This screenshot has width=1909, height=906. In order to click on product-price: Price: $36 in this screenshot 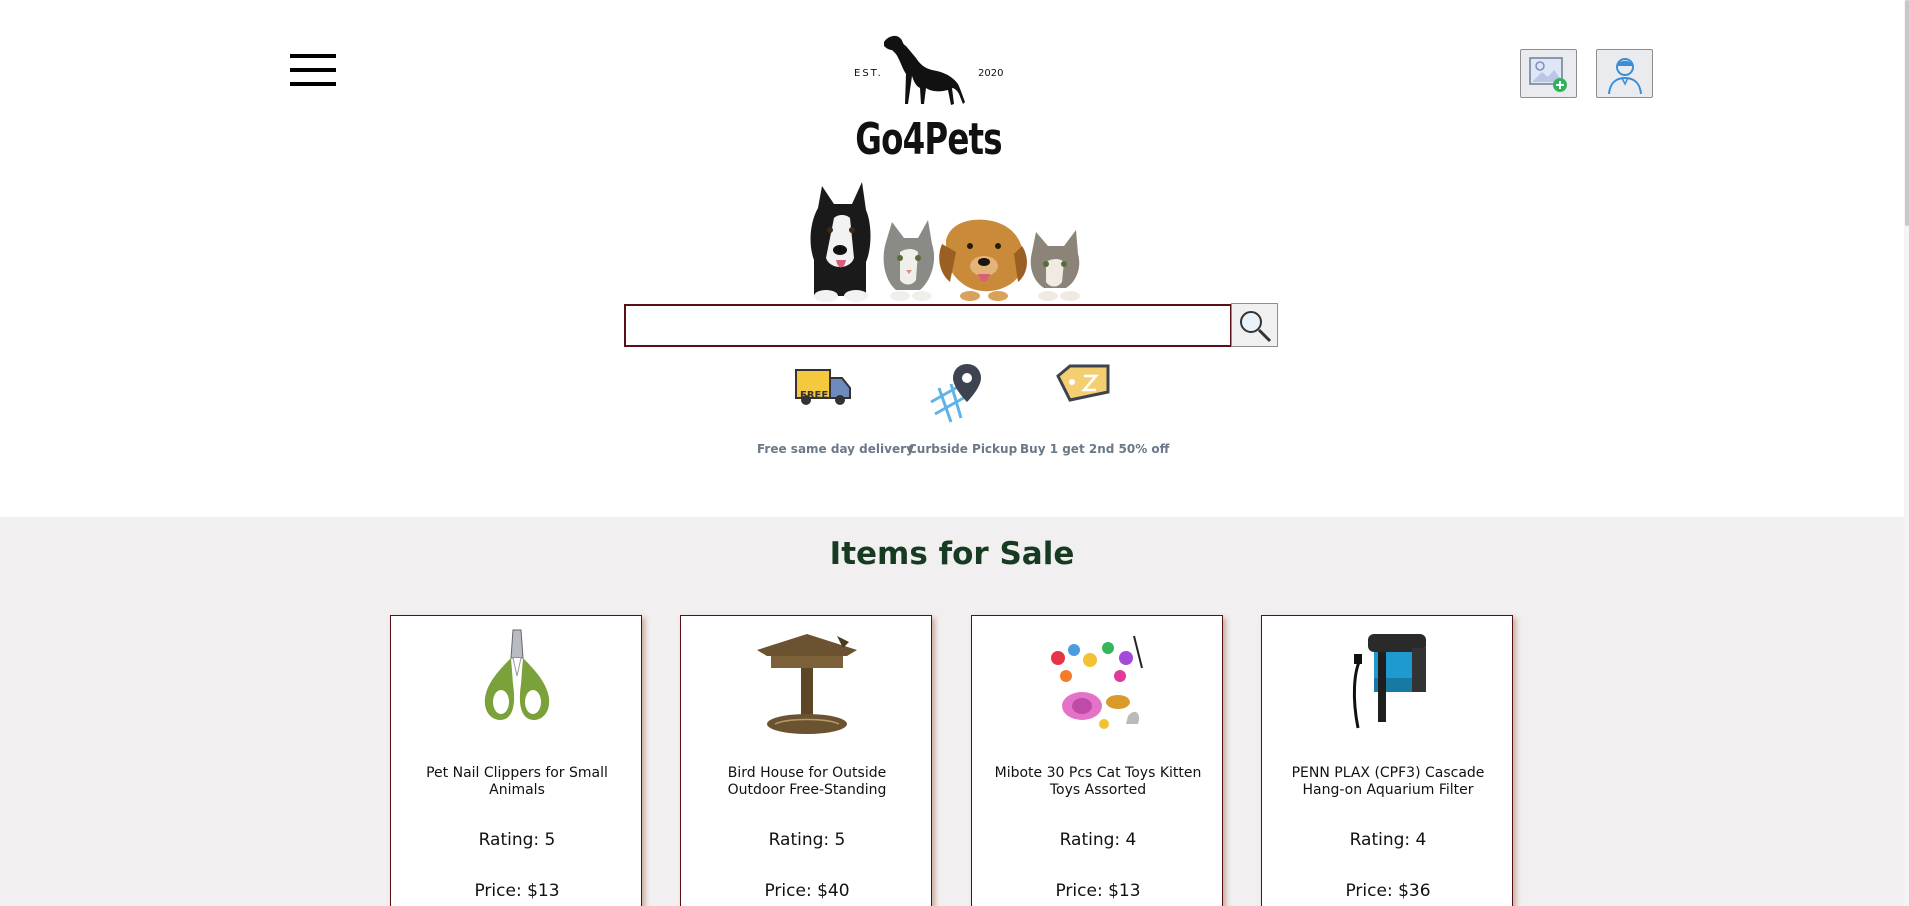, I will do `click(1388, 891)`.